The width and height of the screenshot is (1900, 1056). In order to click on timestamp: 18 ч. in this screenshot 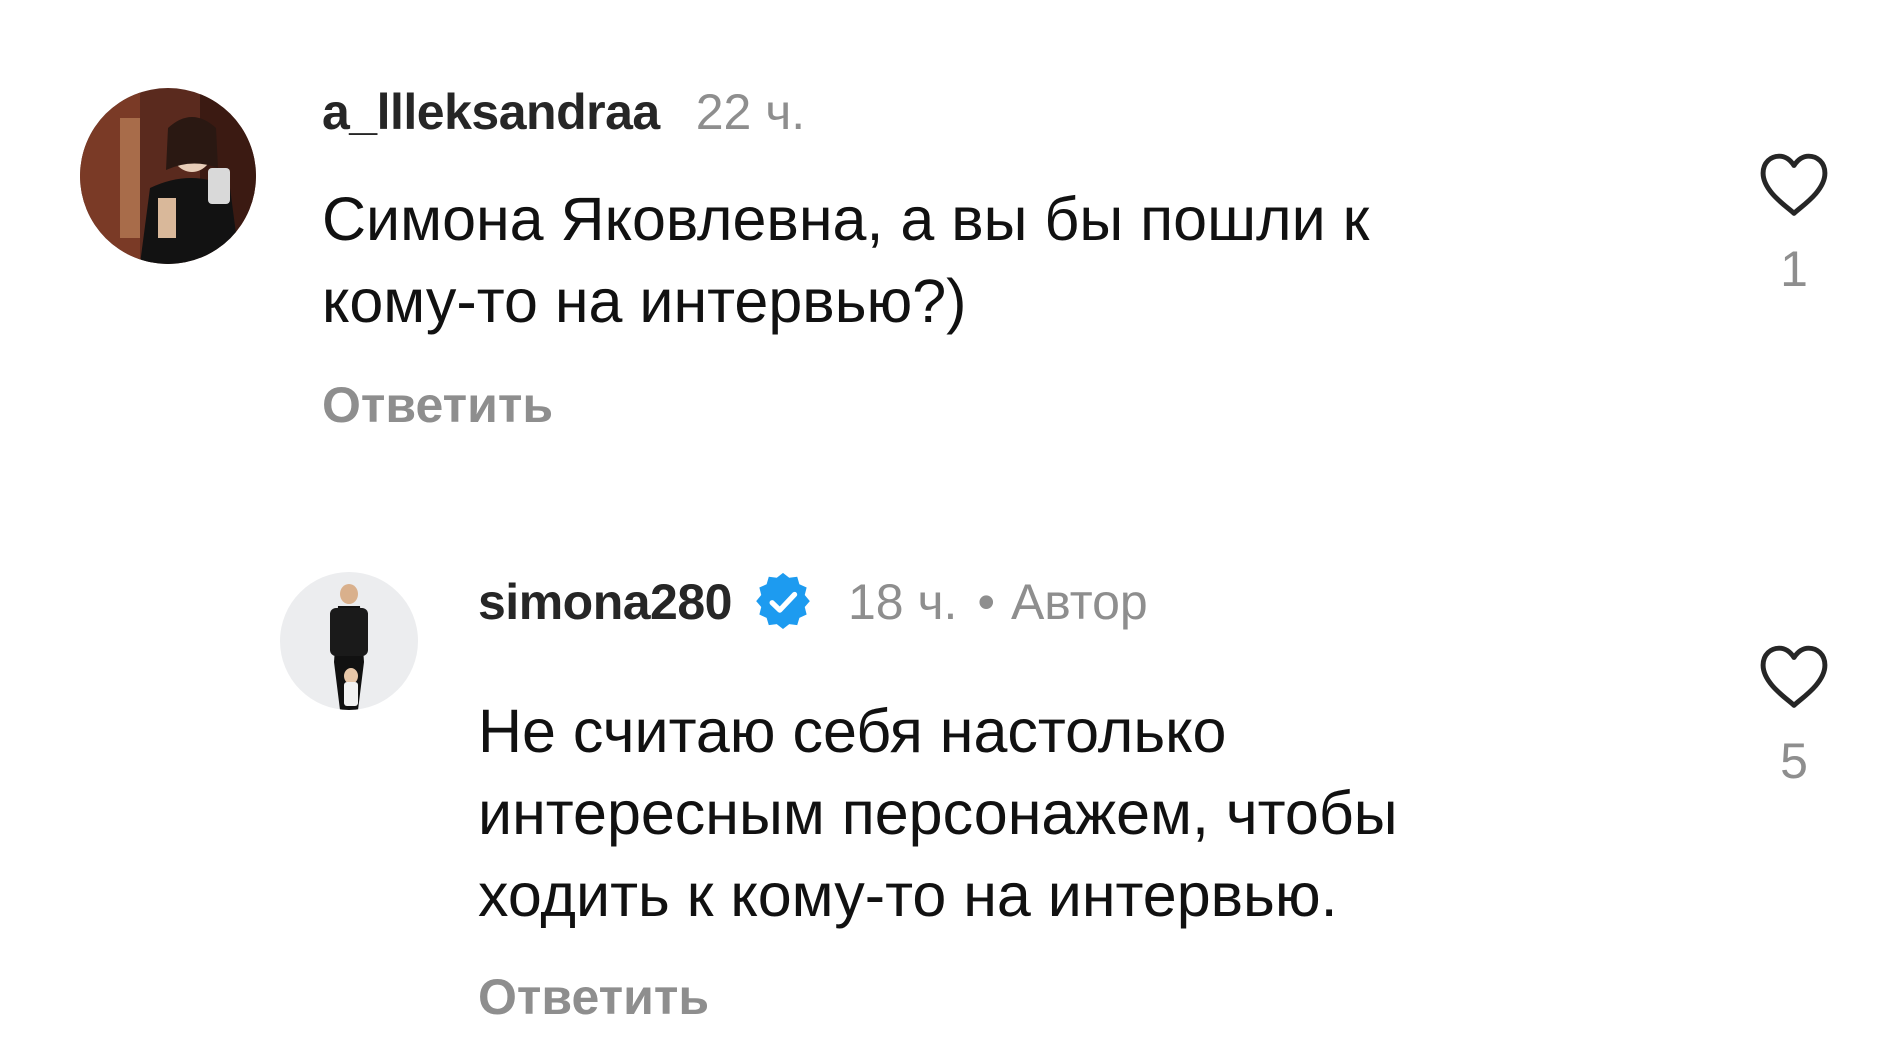, I will do `click(902, 602)`.